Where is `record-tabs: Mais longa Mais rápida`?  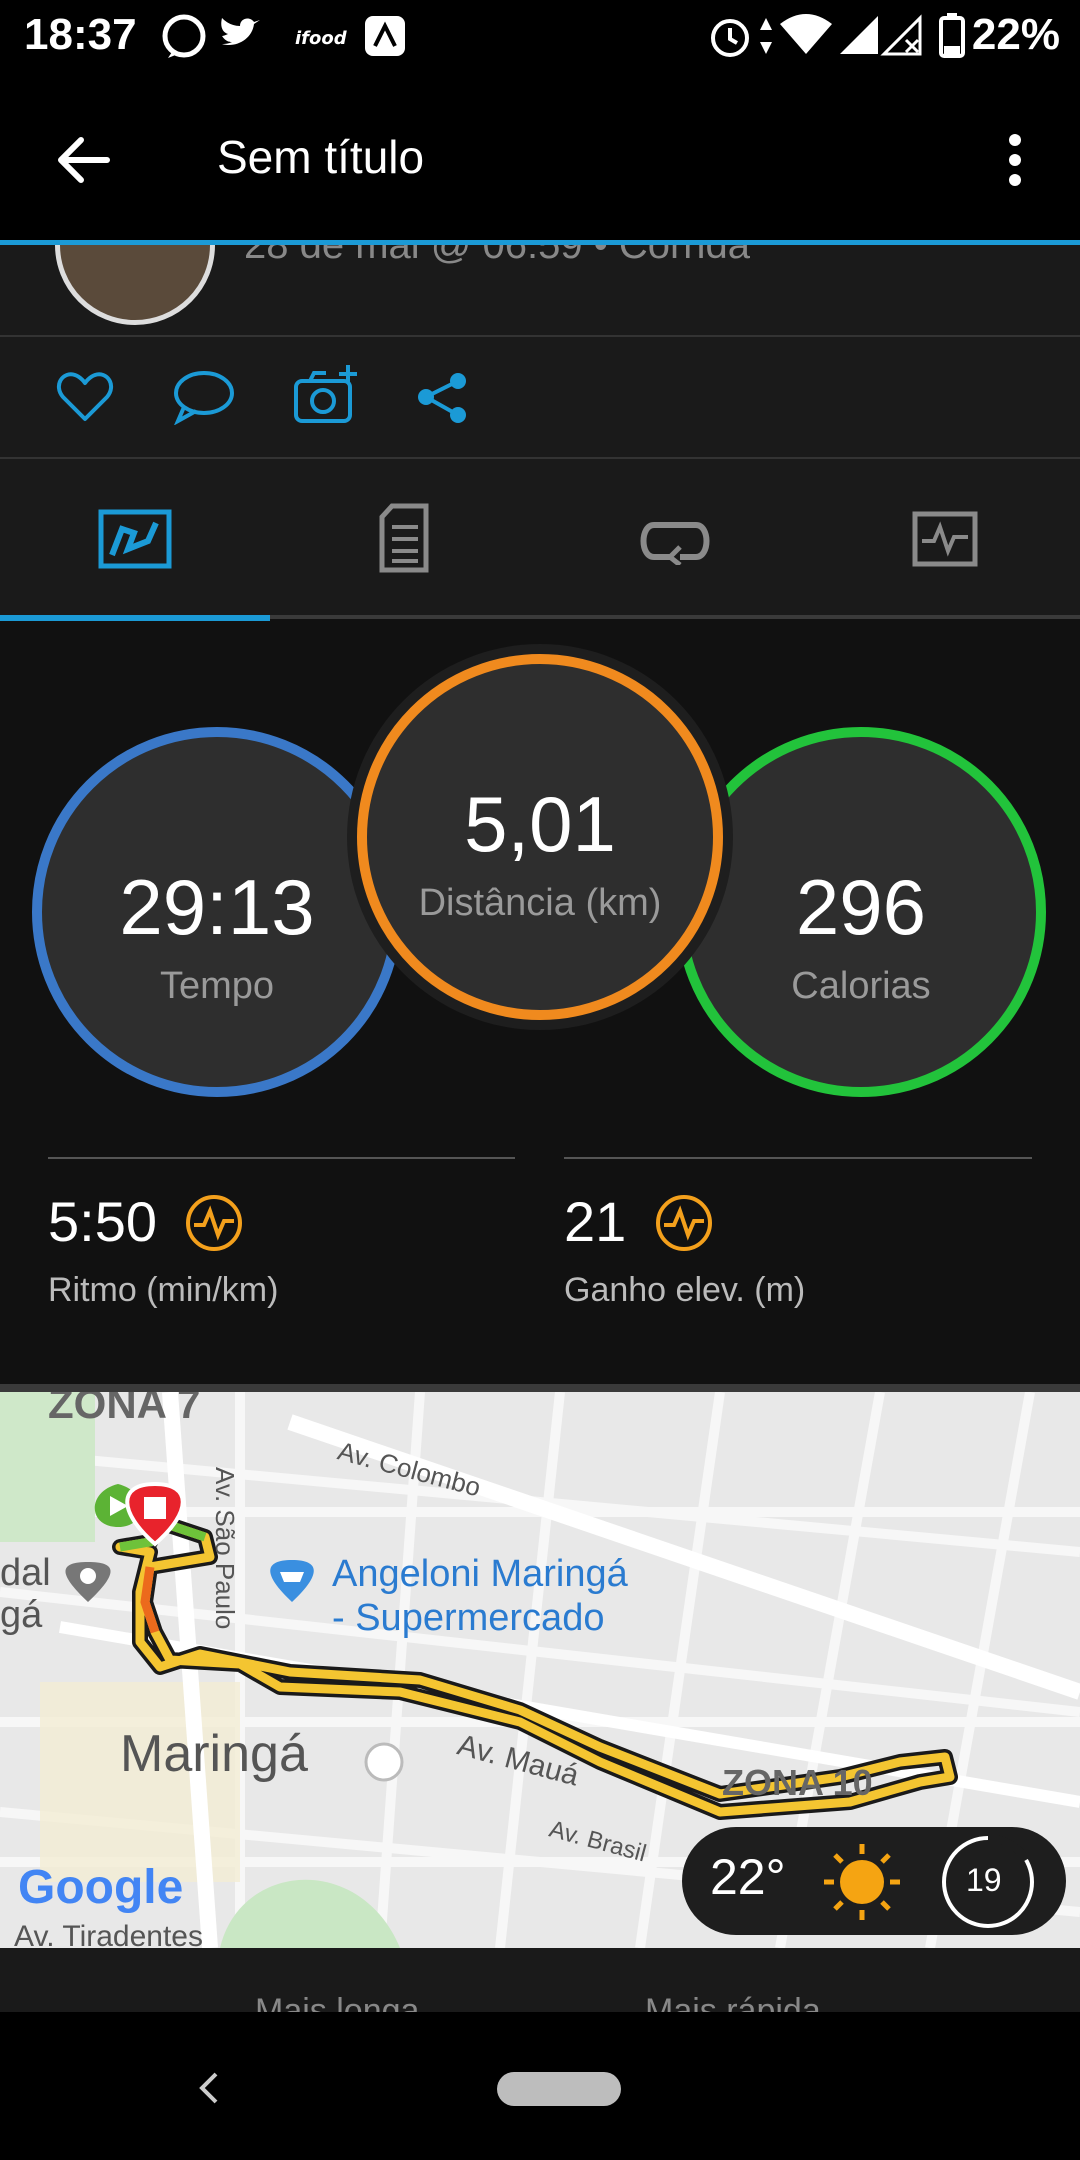
record-tabs: Mais longa Mais rápida is located at coordinates (540, 1989).